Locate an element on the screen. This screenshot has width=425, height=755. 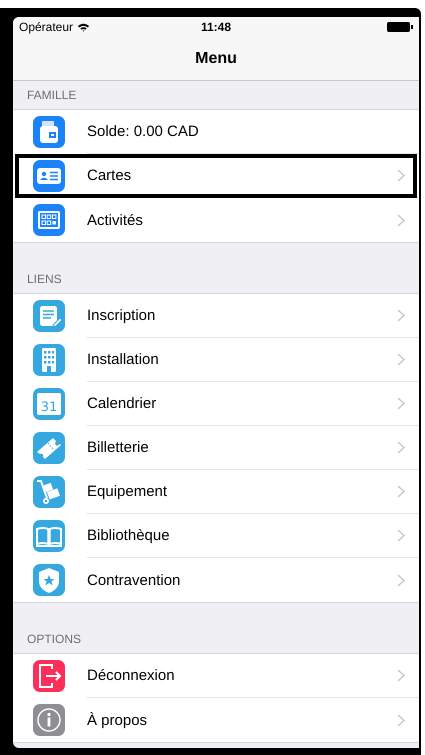
menu-item: Déconnexion is located at coordinates (216, 676).